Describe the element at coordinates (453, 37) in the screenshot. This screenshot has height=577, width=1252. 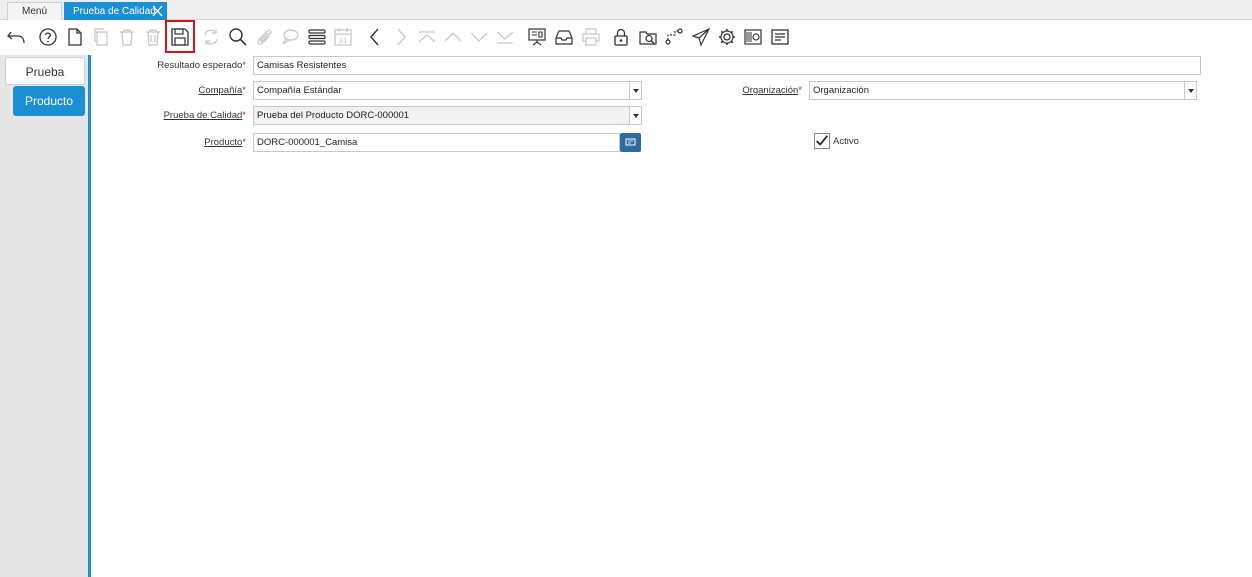
I see `parent-record-icon` at that location.